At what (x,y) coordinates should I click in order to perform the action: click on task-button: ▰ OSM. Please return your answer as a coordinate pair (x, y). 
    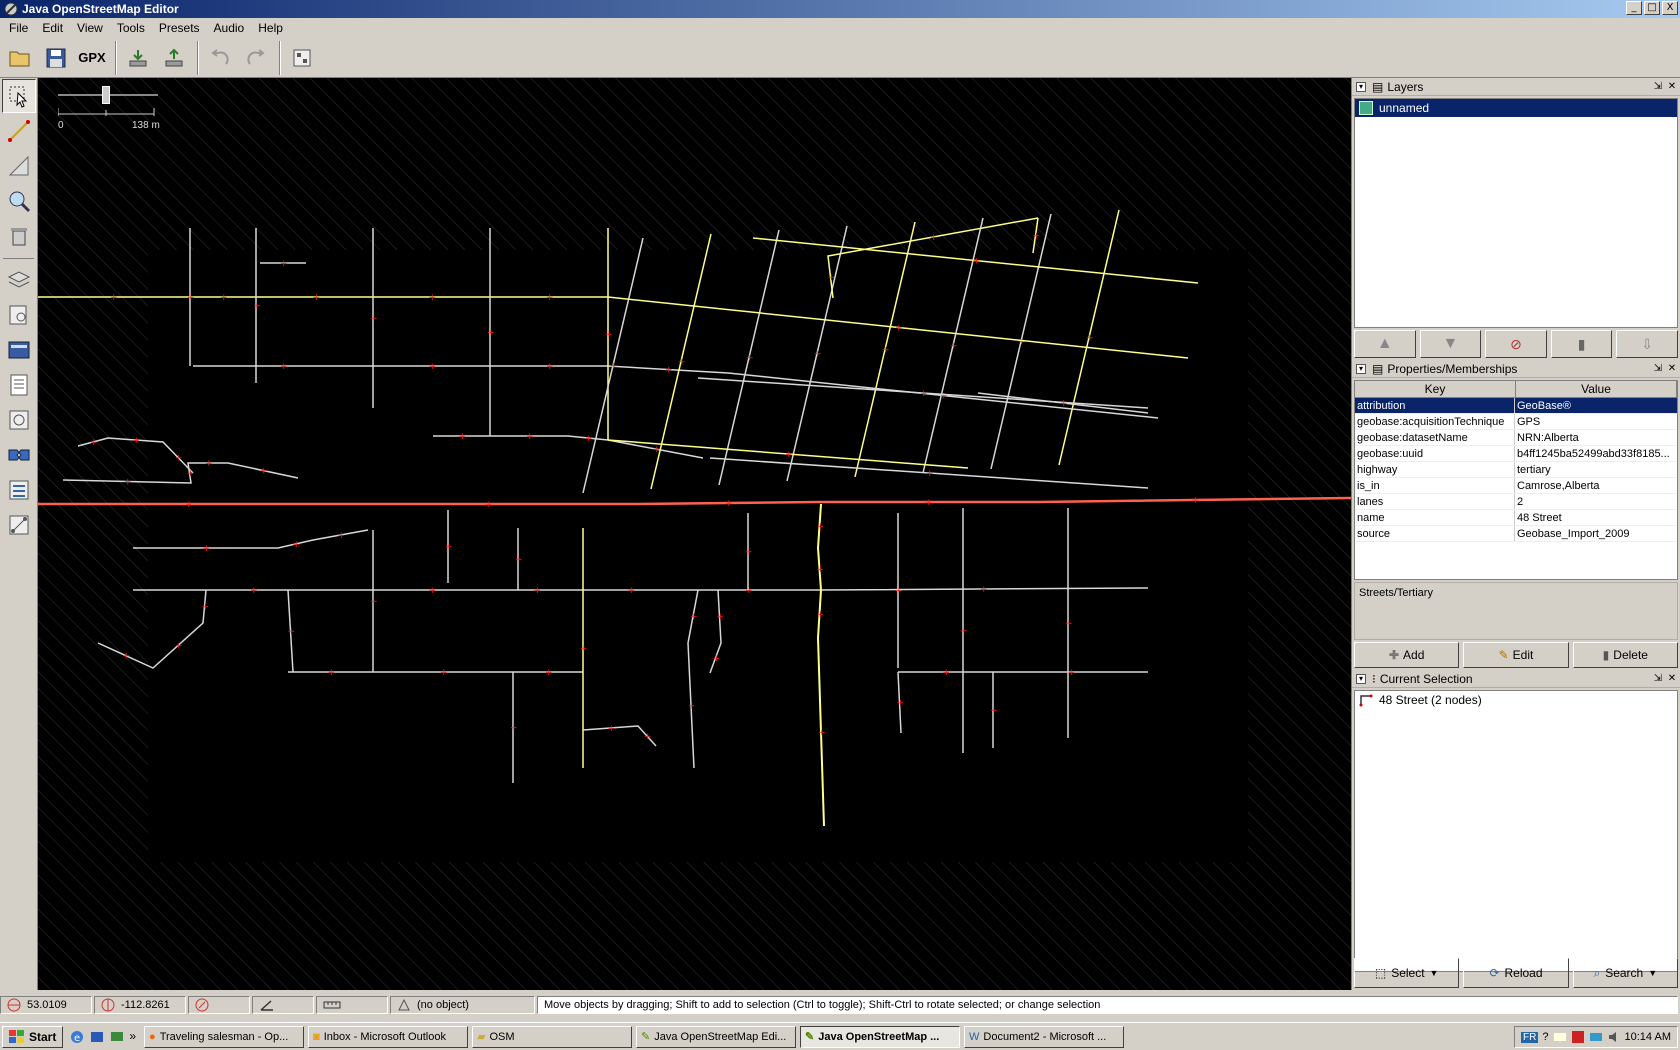
    Looking at the image, I should click on (552, 1036).